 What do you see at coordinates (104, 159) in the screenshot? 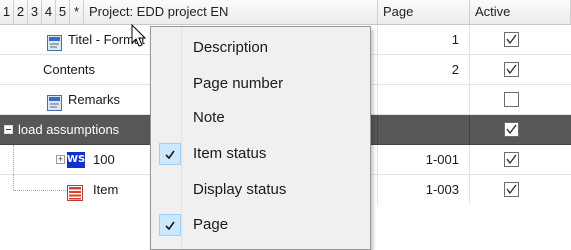
I see `row-title: 100` at bounding box center [104, 159].